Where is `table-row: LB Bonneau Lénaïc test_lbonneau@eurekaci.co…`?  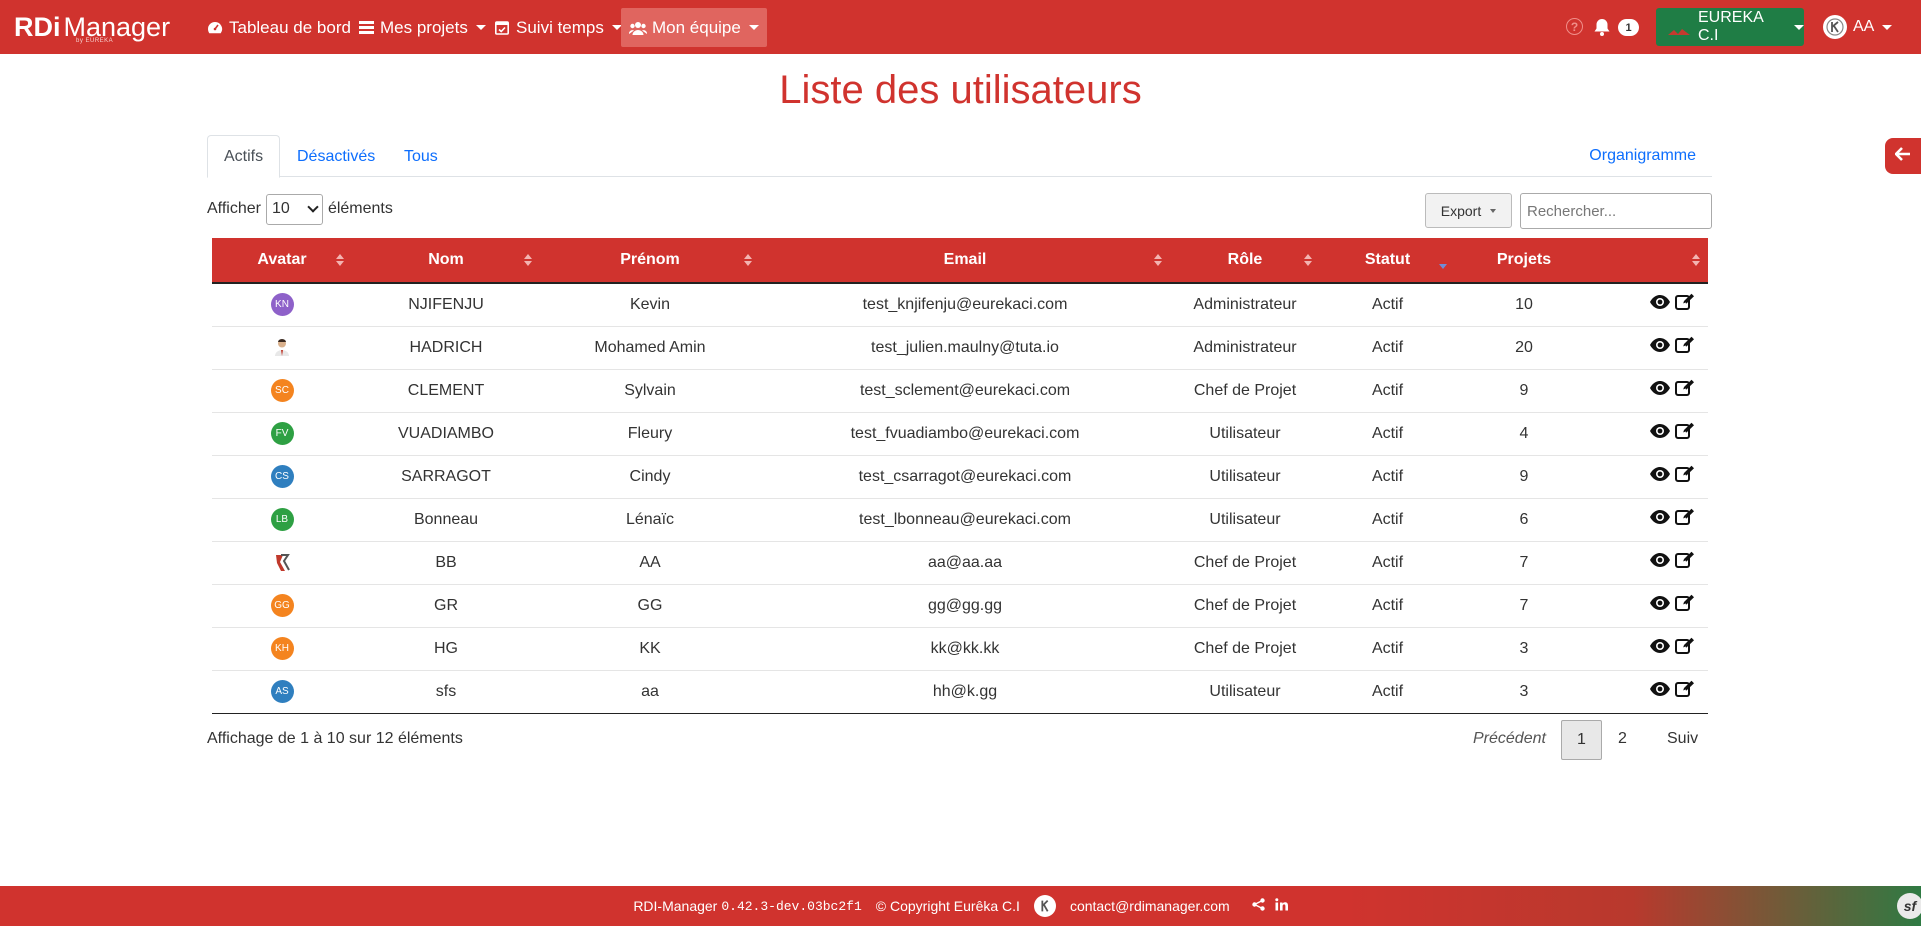
table-row: LB Bonneau Lénaïc test_lbonneau@eurekaci.co… is located at coordinates (960, 519).